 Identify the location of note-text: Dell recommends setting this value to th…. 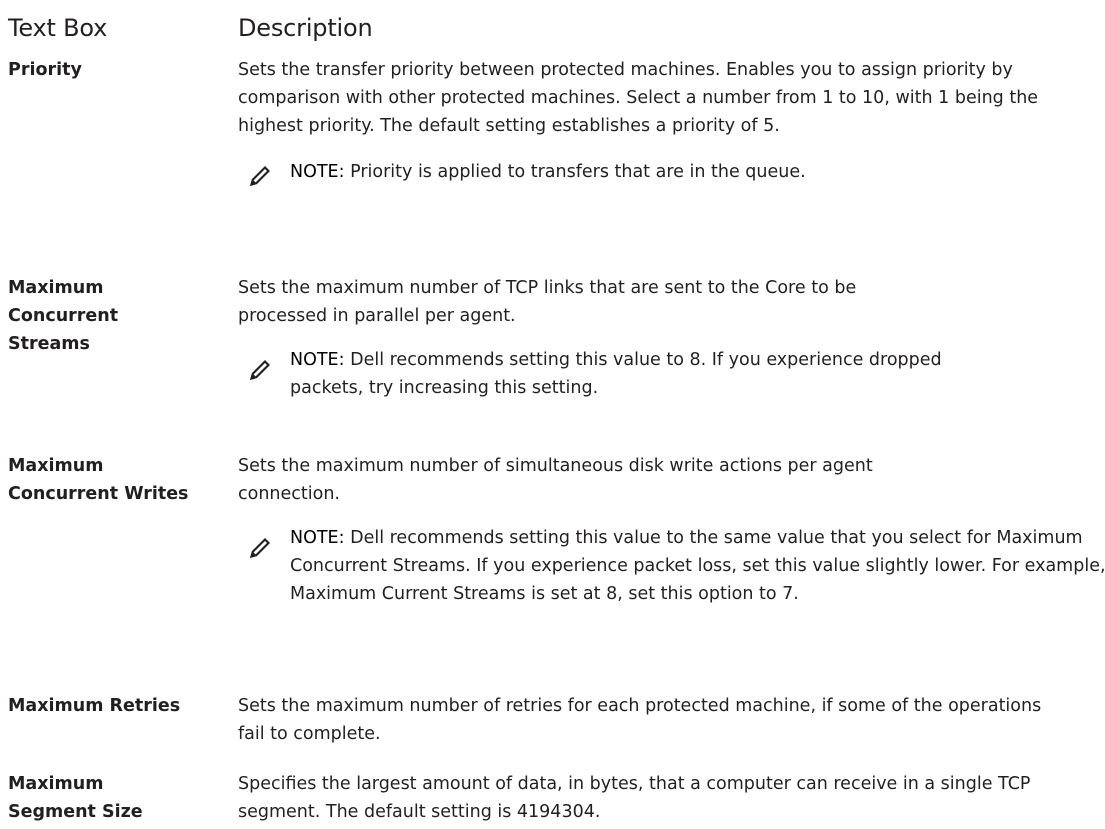
(697, 566).